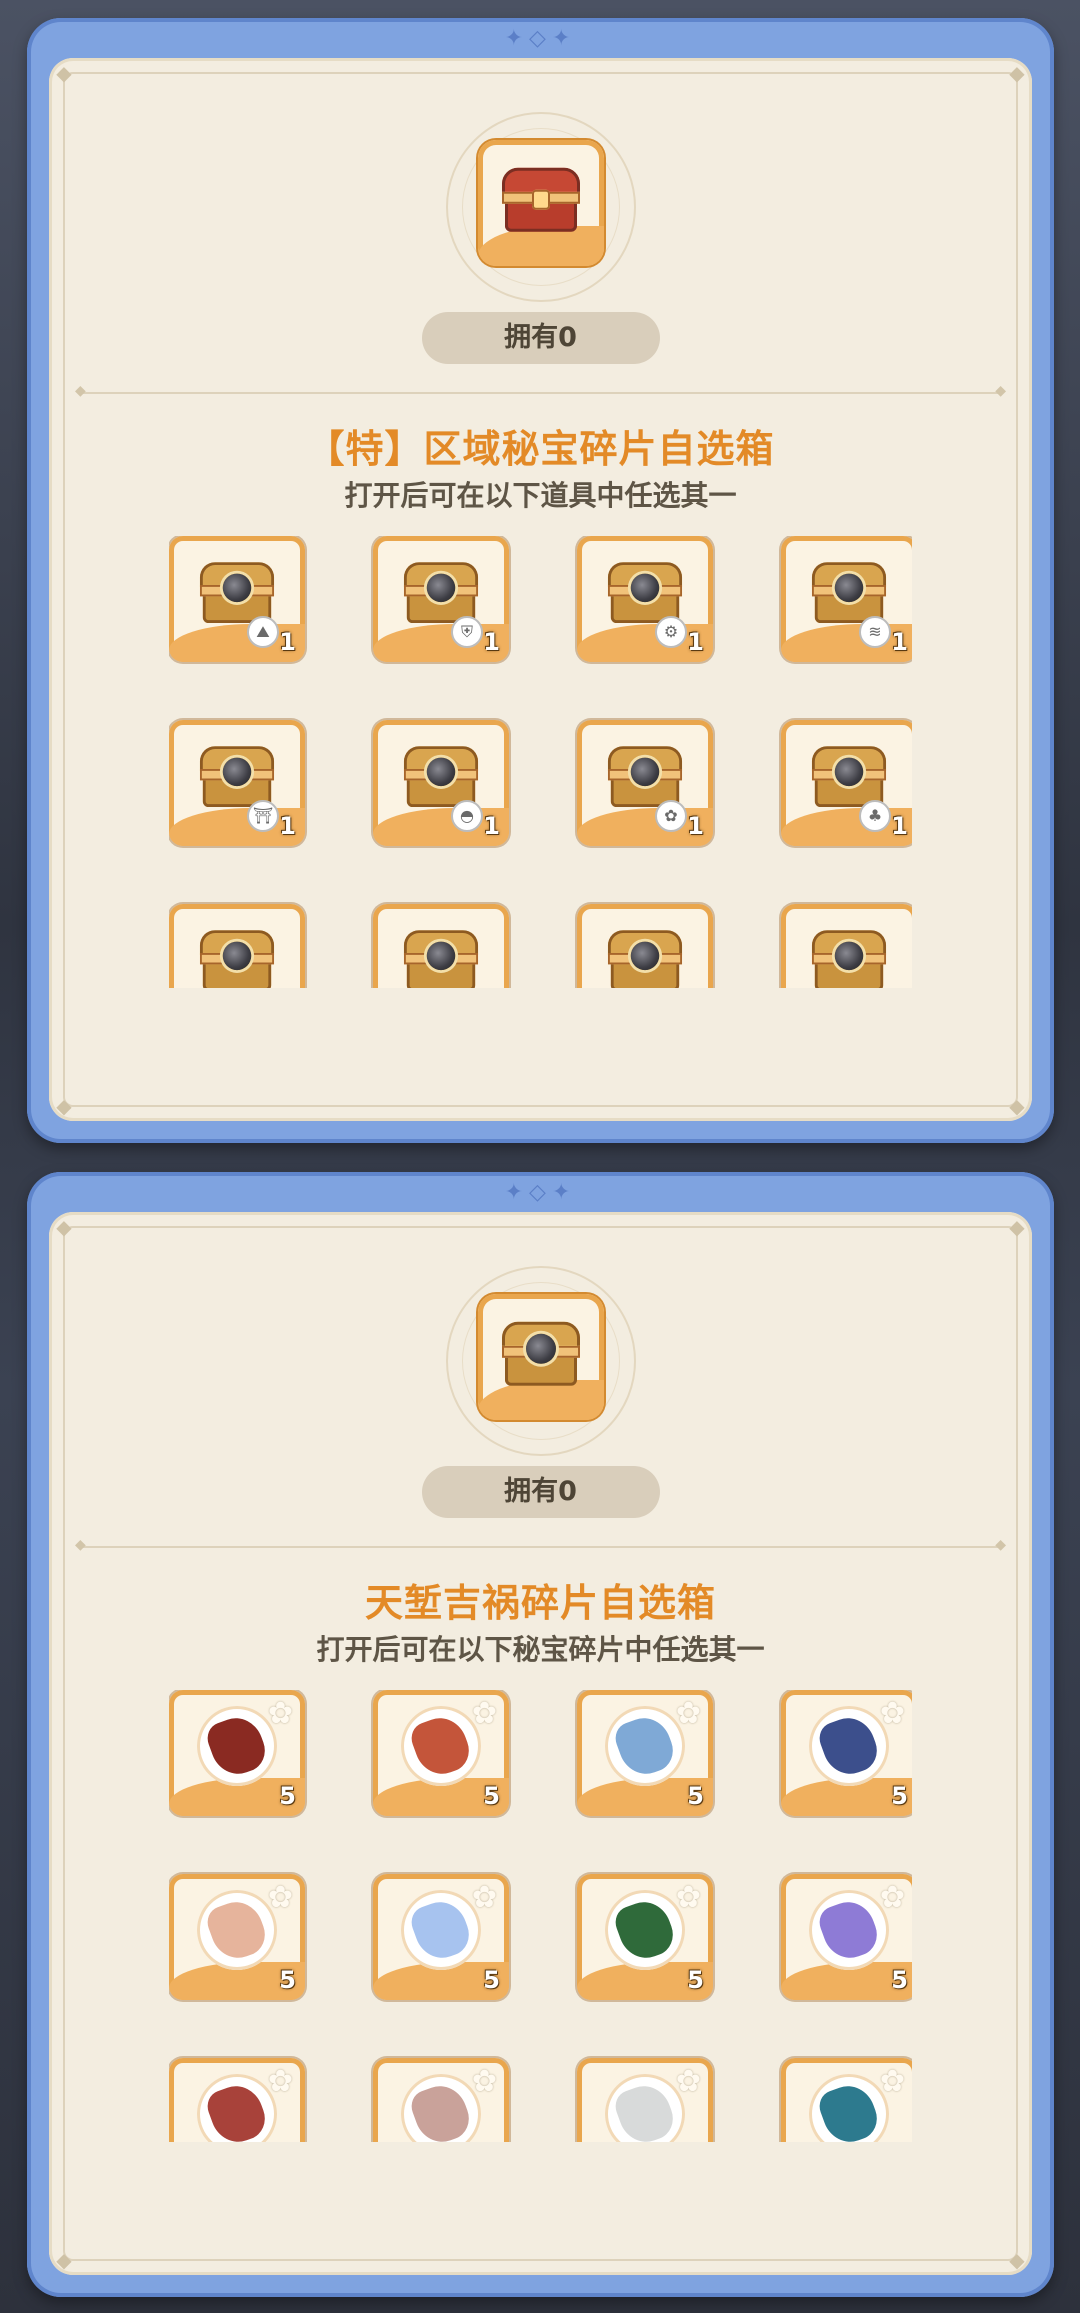  I want to click on leaf-icon: ✿, so click(671, 816).